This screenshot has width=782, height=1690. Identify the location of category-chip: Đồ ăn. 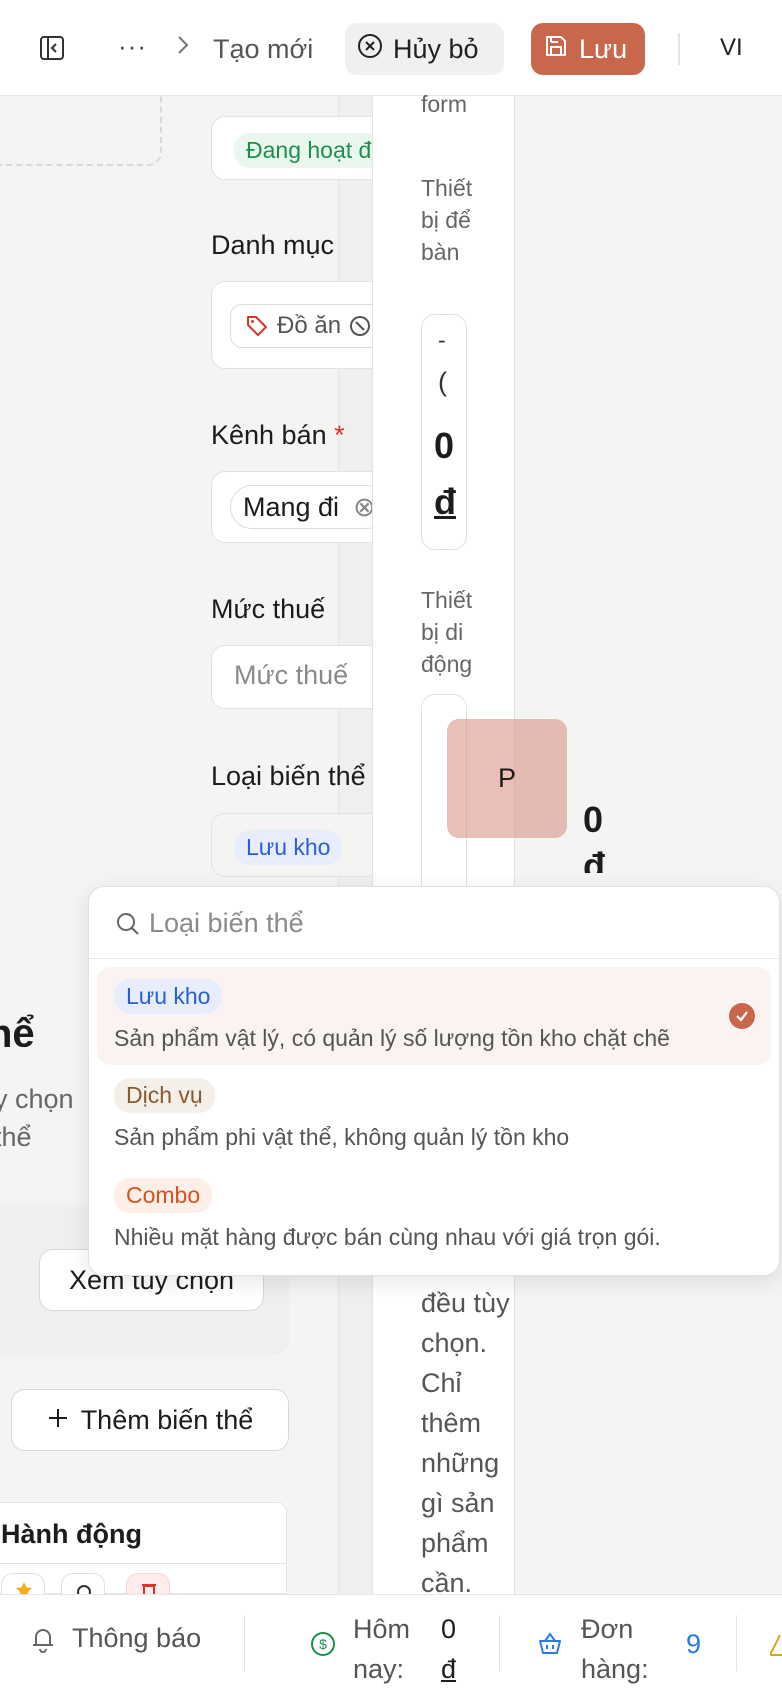
(308, 326).